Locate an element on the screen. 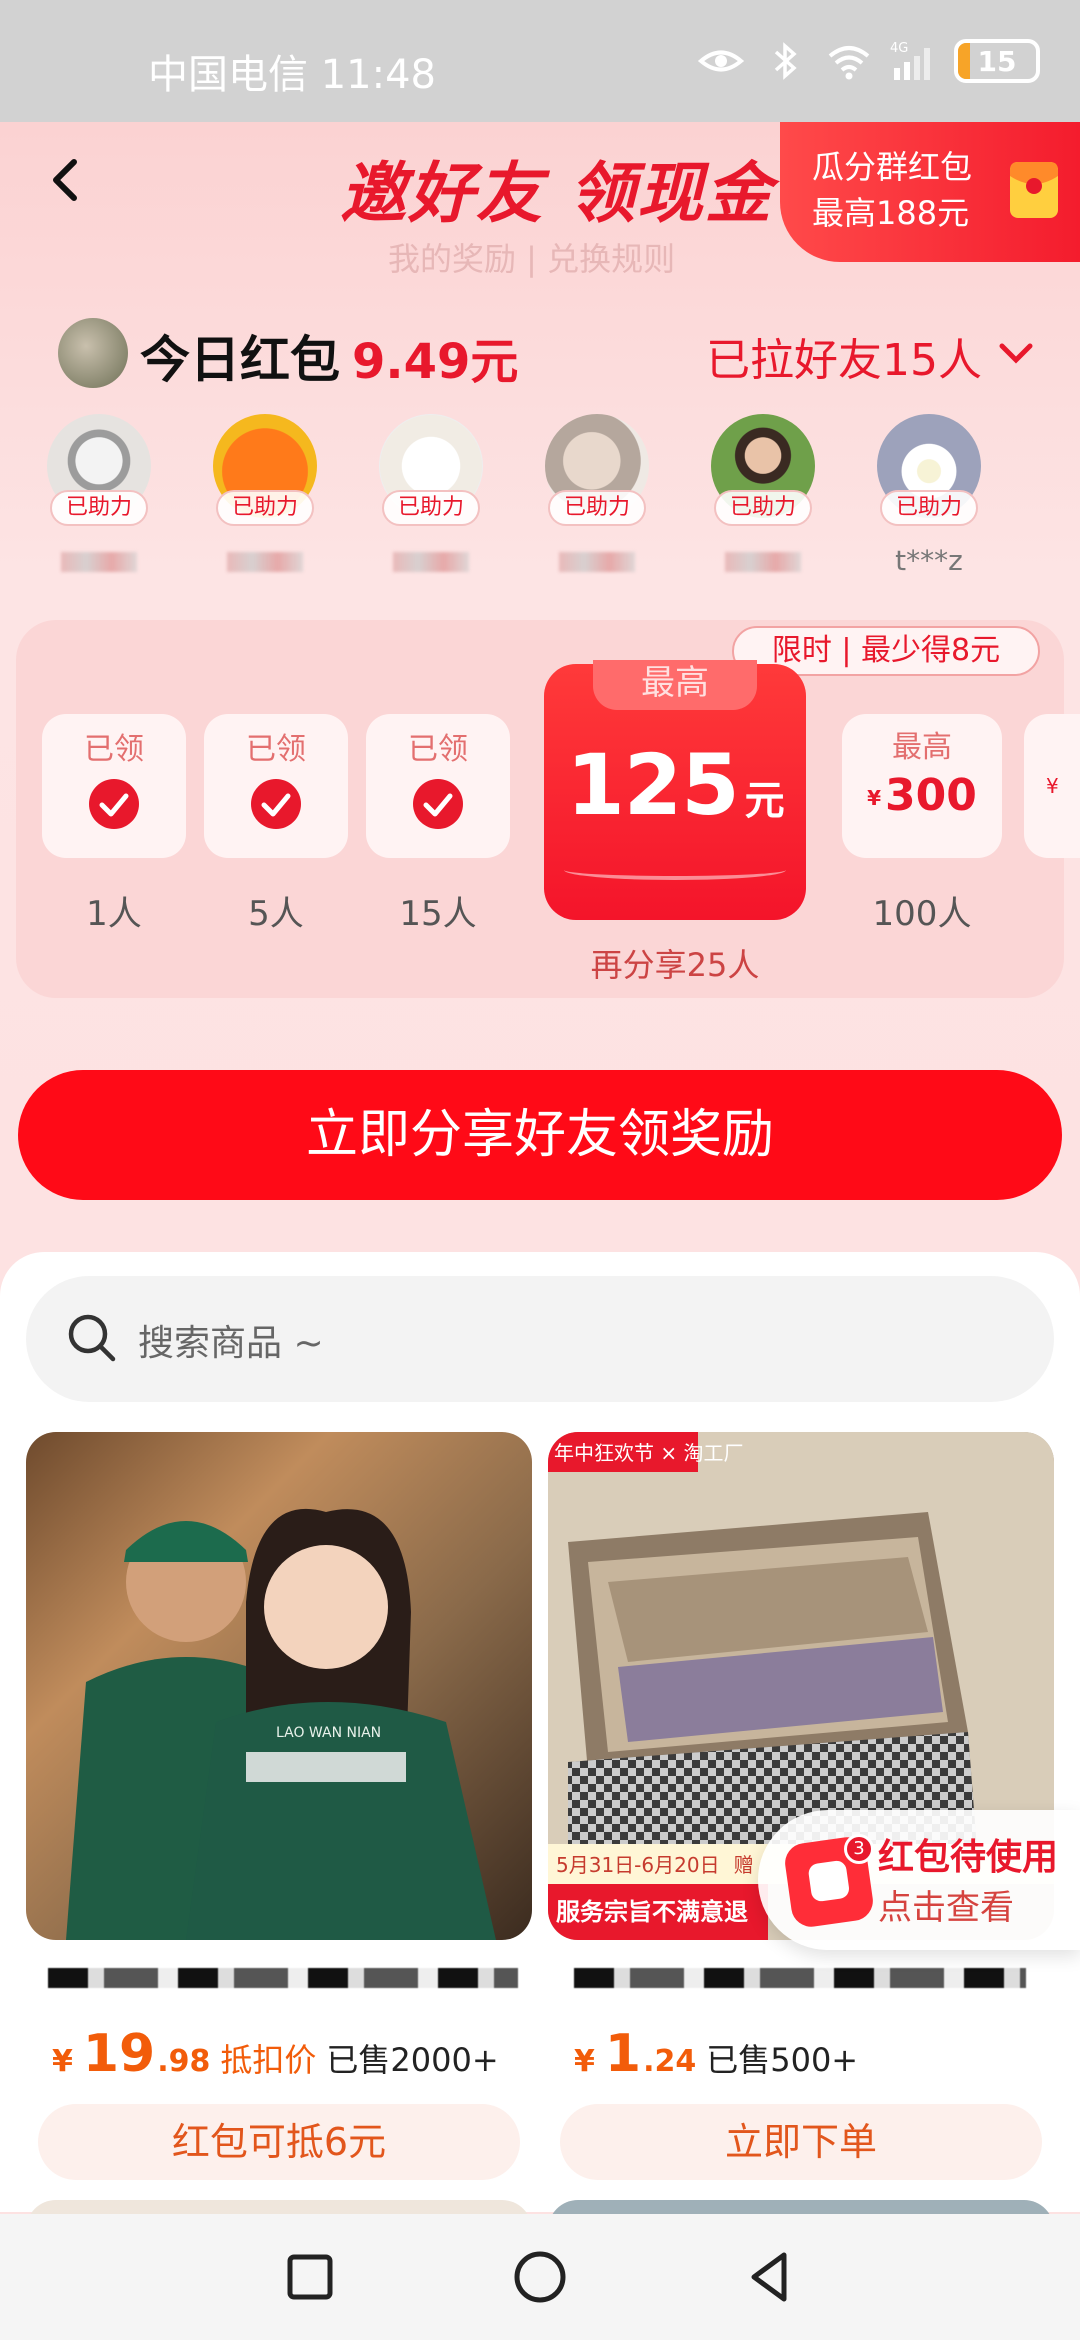 The height and width of the screenshot is (2340, 1080). helper-name: t***z is located at coordinates (929, 560).